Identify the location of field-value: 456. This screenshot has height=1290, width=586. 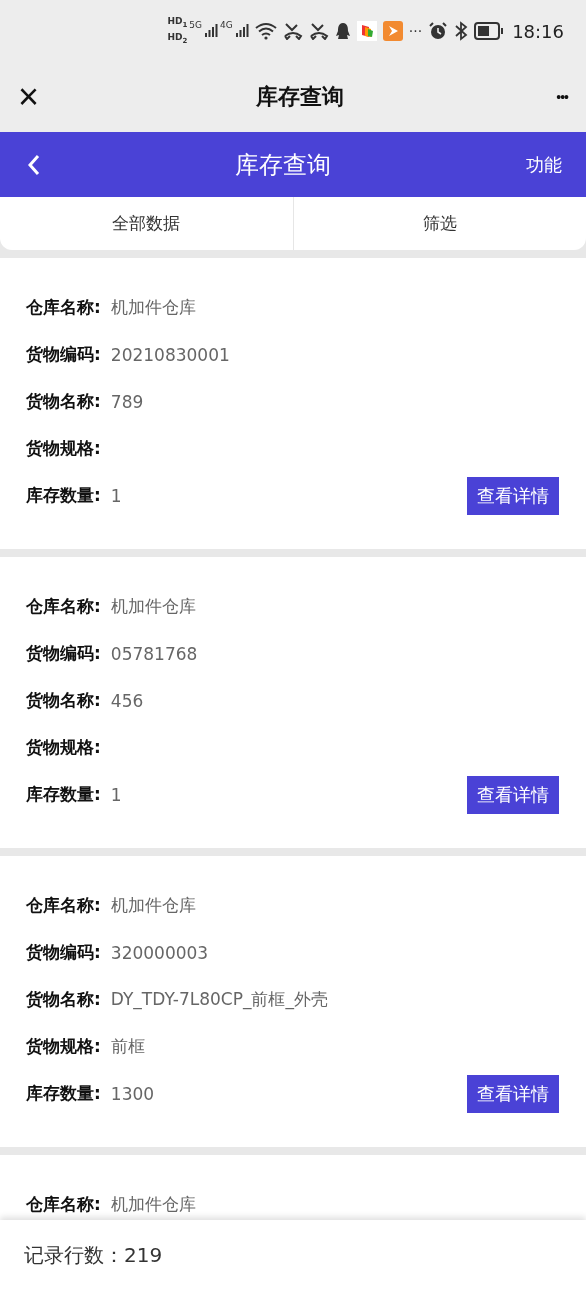
(127, 700).